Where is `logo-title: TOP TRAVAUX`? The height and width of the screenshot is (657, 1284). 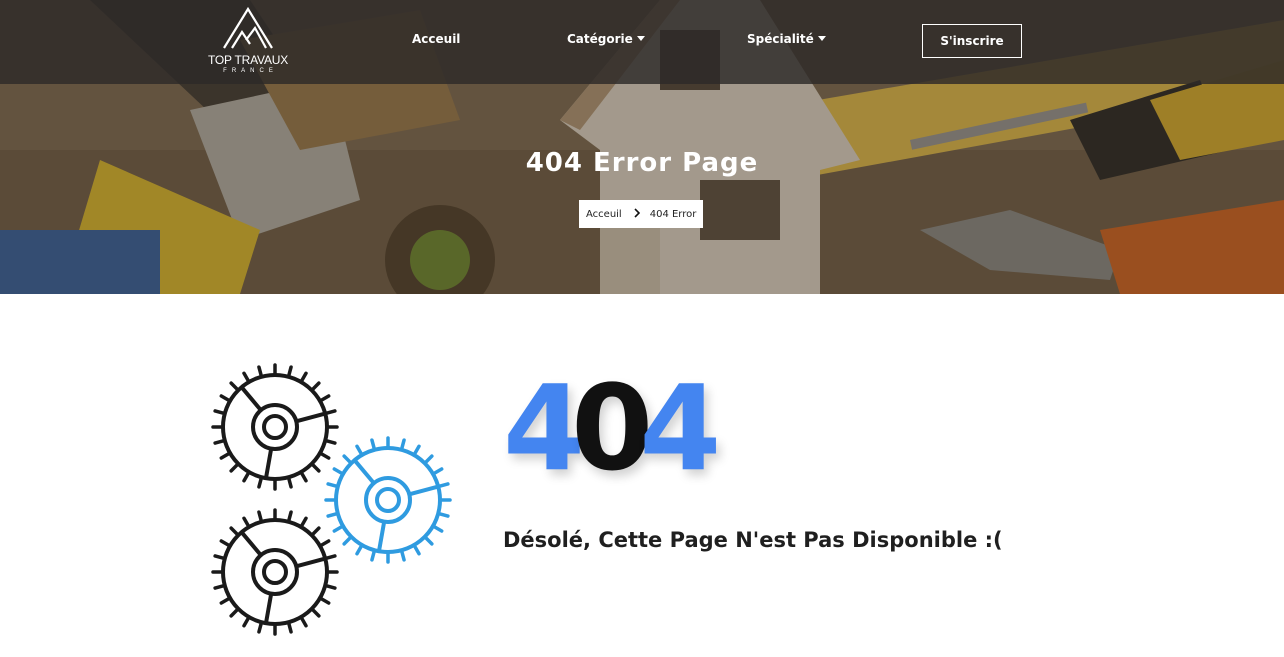 logo-title: TOP TRAVAUX is located at coordinates (248, 60).